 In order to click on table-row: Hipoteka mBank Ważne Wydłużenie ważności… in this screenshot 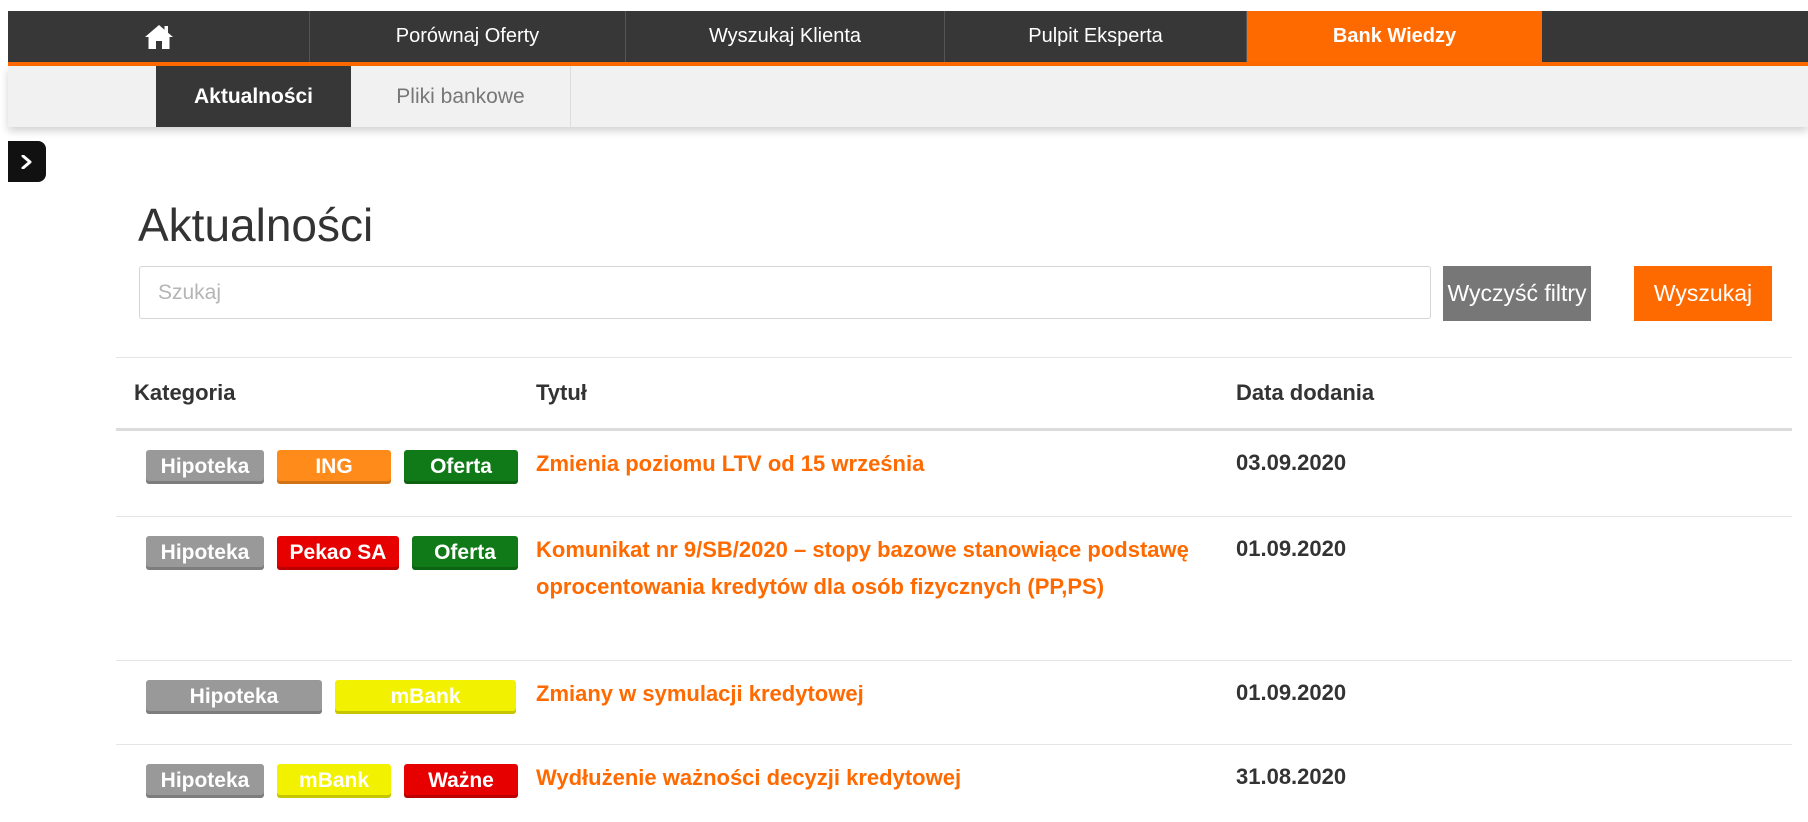, I will do `click(954, 783)`.